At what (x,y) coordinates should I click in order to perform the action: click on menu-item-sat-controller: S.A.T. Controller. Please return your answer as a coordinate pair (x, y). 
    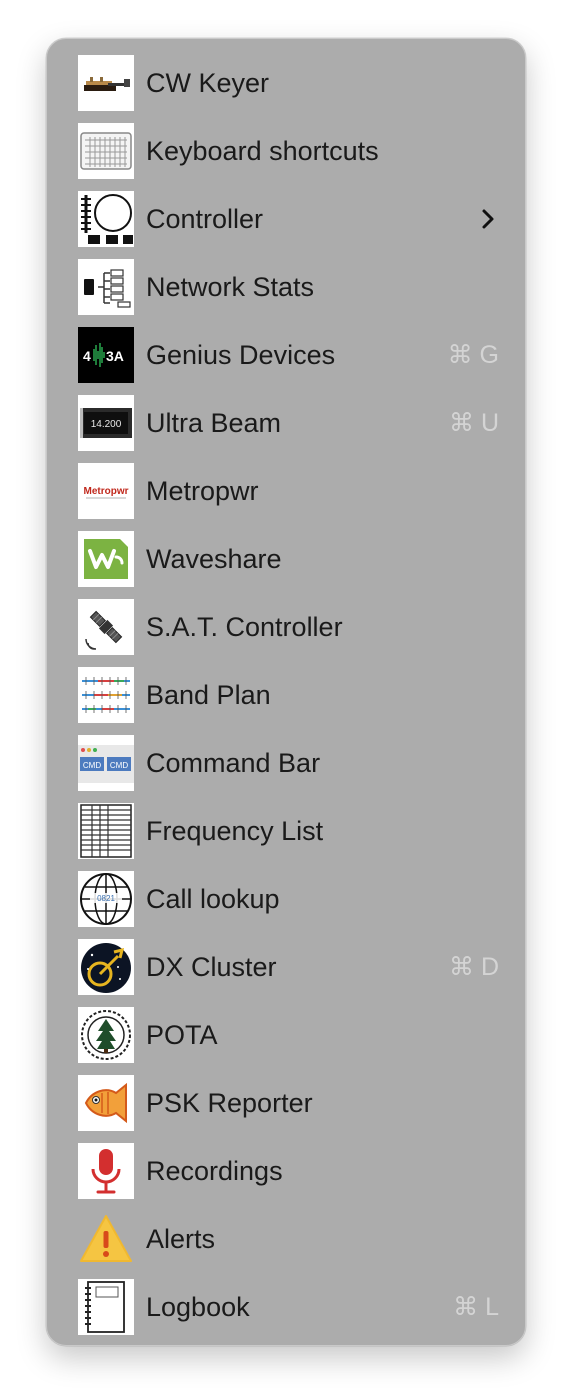
    Looking at the image, I should click on (288, 627).